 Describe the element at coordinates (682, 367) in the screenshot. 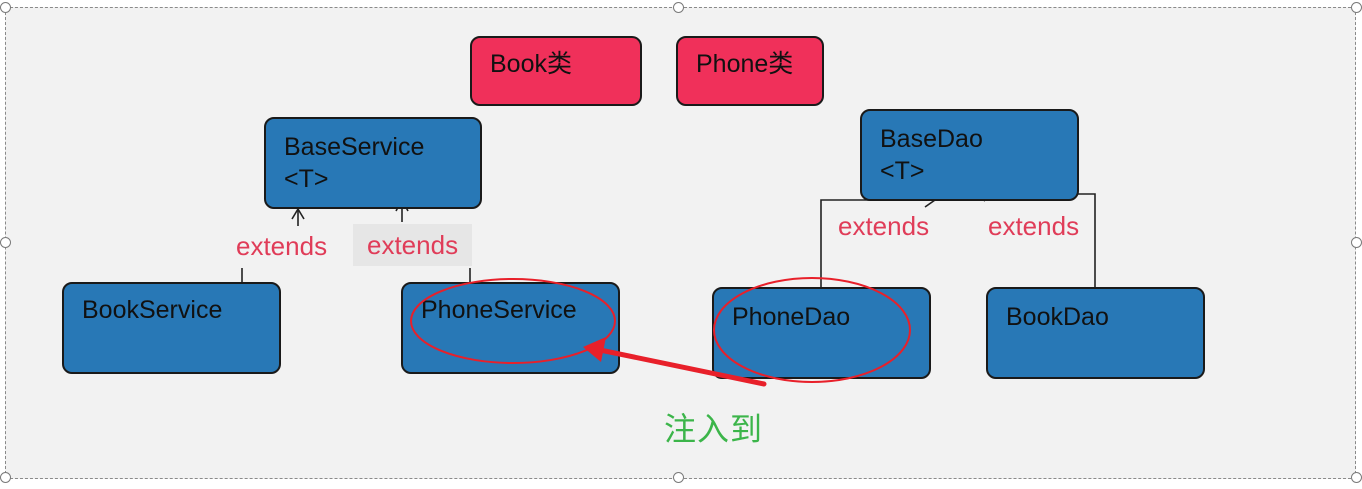

I see `inject-arrow-shaft` at that location.